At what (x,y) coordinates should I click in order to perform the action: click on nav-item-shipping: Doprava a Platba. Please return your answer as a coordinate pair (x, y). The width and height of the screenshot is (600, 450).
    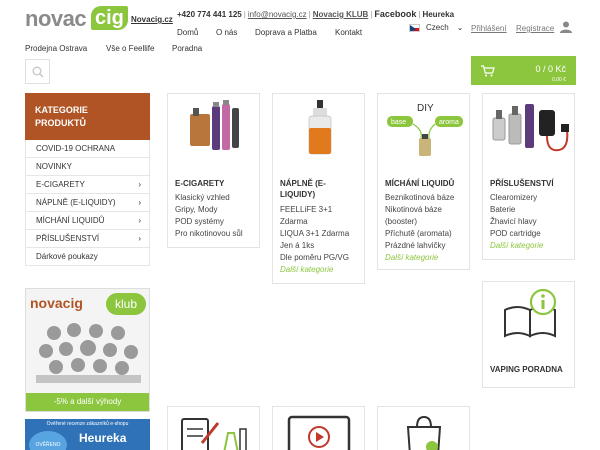
    Looking at the image, I should click on (286, 32).